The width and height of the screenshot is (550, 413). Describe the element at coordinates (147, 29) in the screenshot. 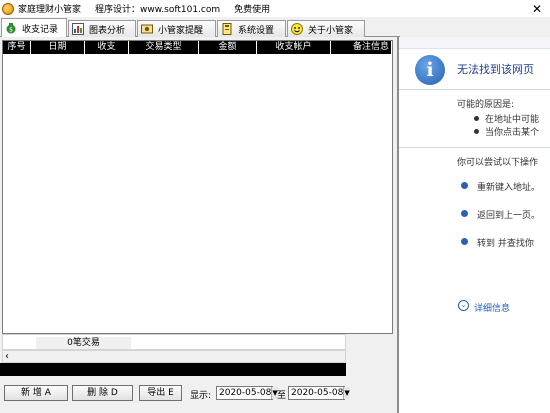

I see `reminder-icon` at that location.